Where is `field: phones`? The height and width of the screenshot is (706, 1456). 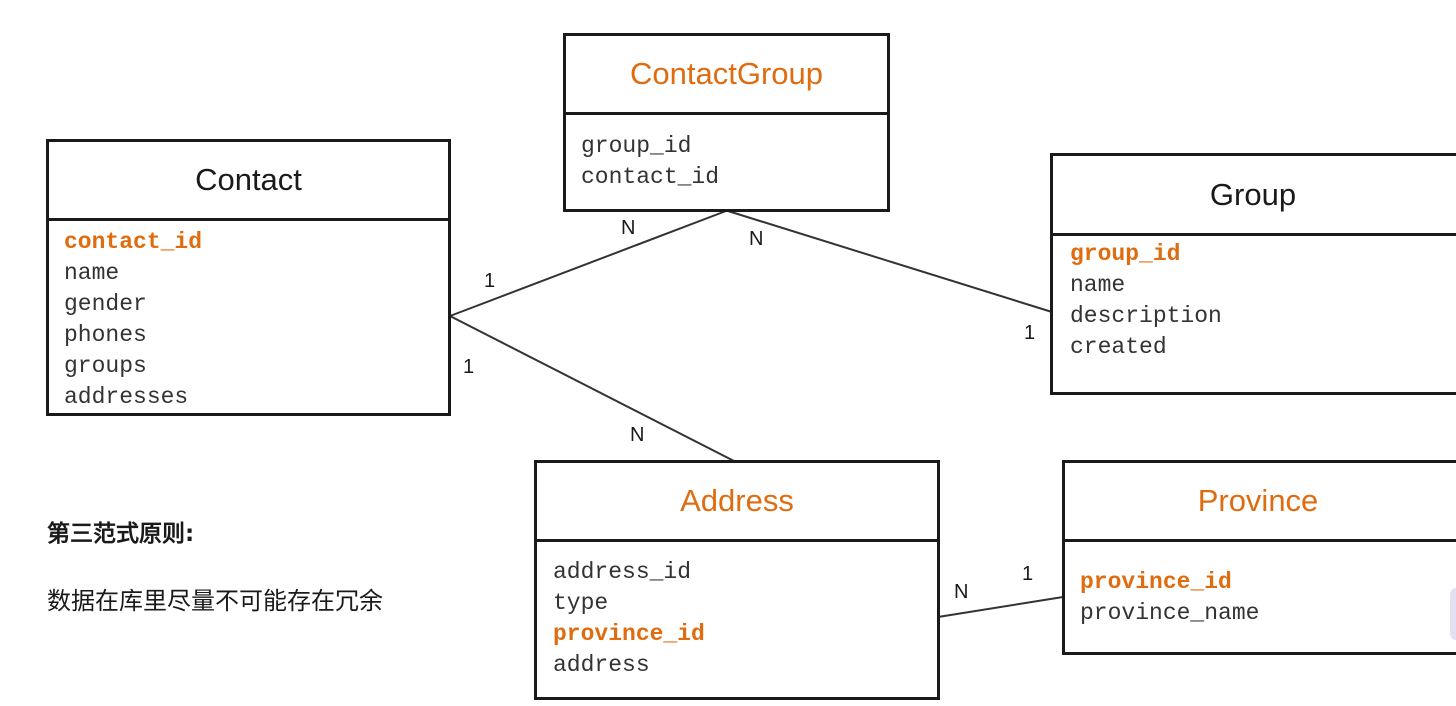
field: phones is located at coordinates (105, 335).